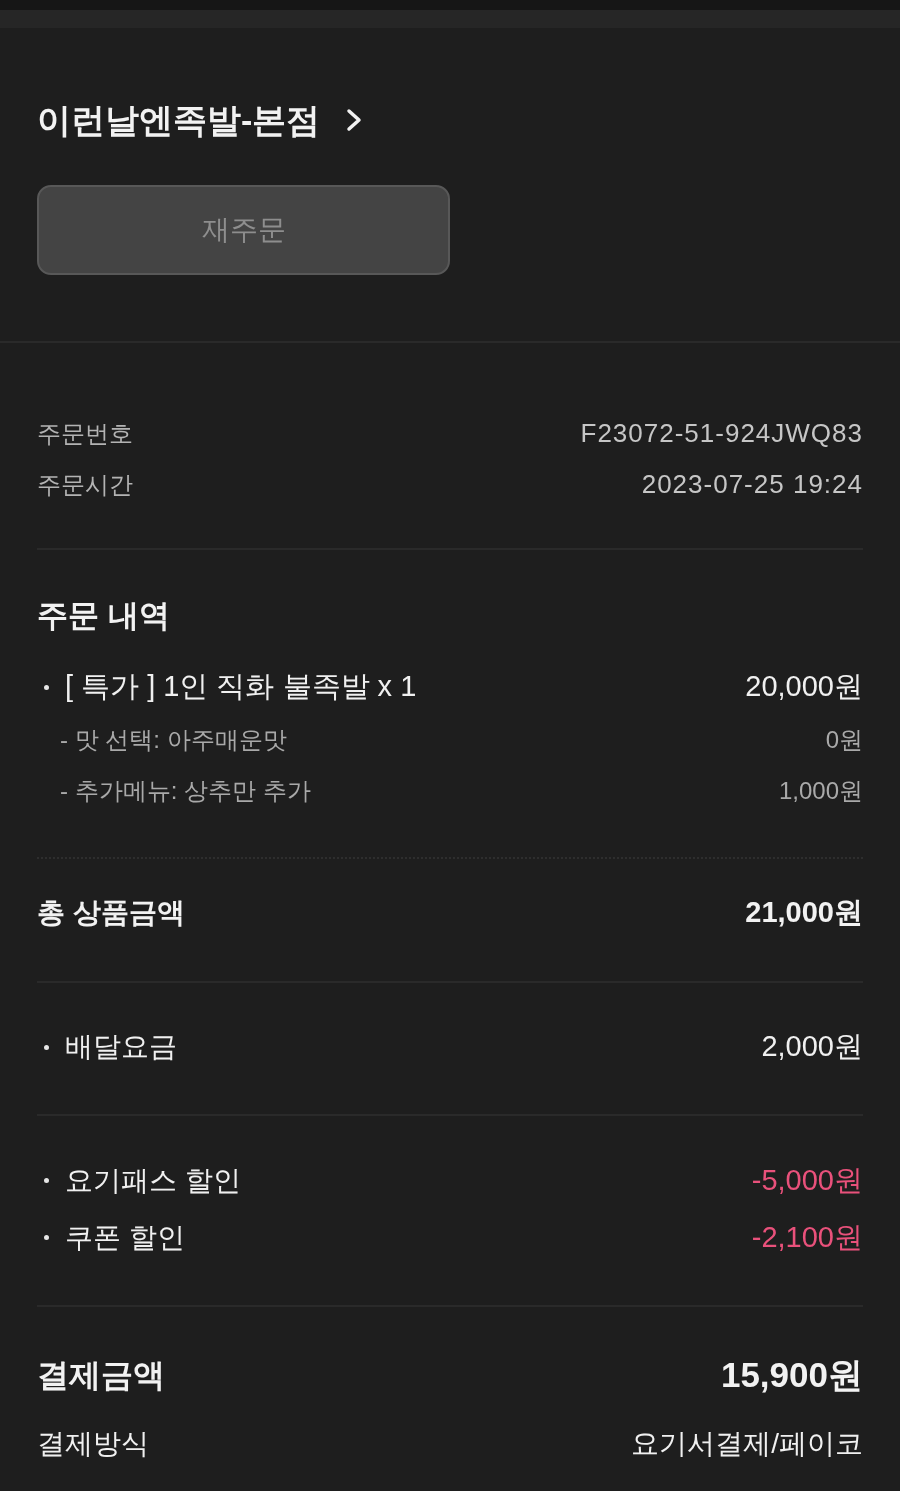 Image resolution: width=900 pixels, height=1491 pixels. What do you see at coordinates (807, 1237) in the screenshot?
I see `discount-value: -2,100원` at bounding box center [807, 1237].